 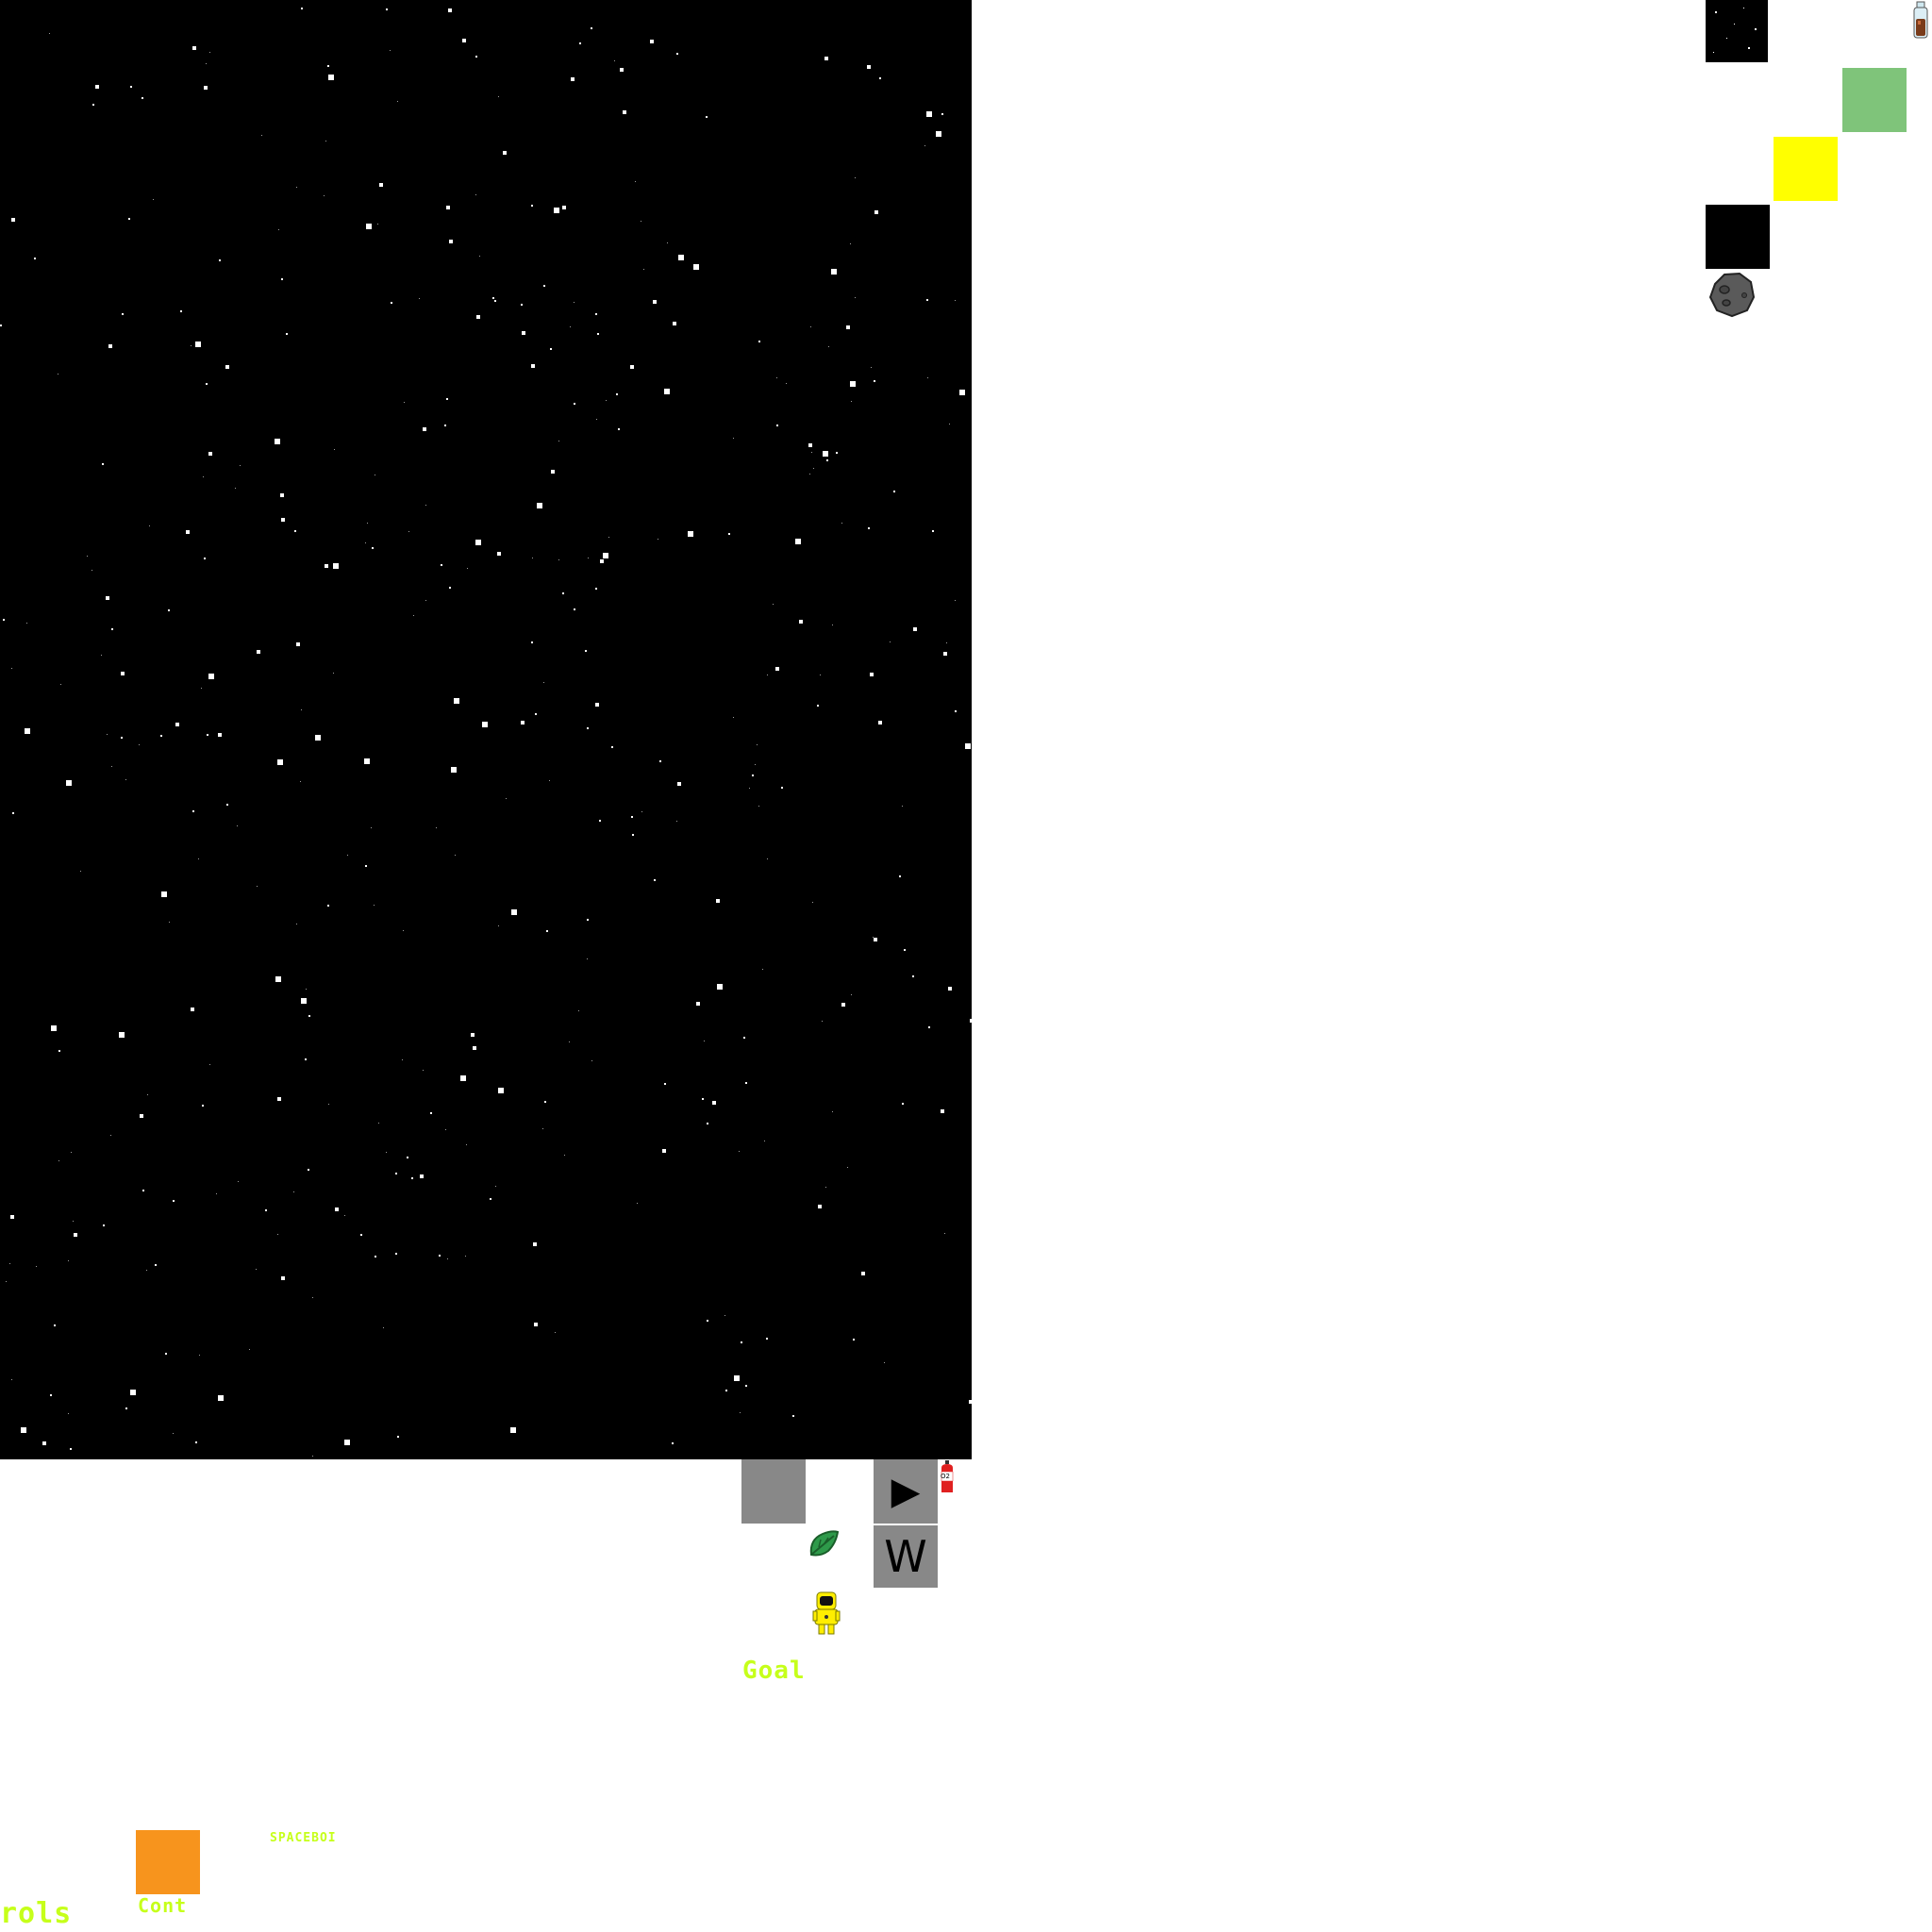 What do you see at coordinates (906, 1491) in the screenshot?
I see `play-button: ▶` at bounding box center [906, 1491].